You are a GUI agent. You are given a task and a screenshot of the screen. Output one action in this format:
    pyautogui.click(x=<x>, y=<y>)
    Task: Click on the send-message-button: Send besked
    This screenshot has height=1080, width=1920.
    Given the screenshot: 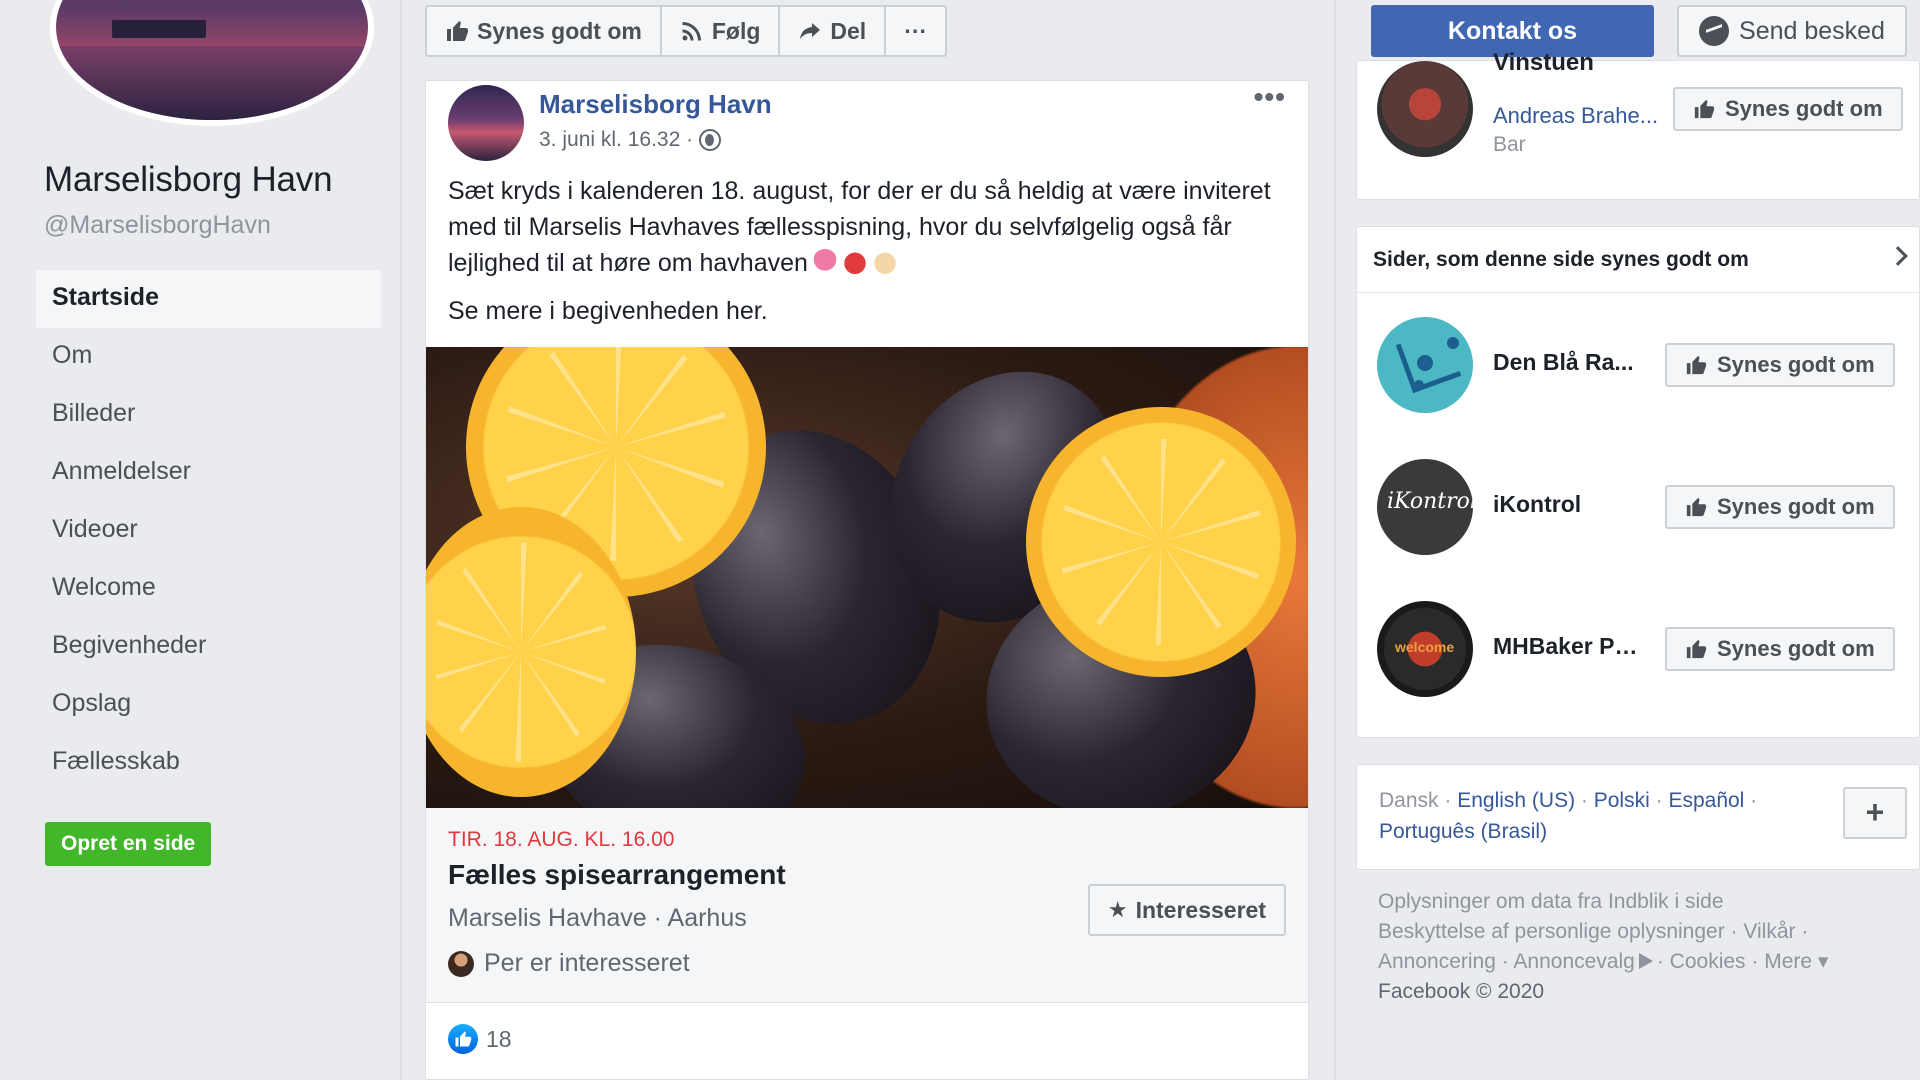 What is the action you would take?
    pyautogui.click(x=1792, y=31)
    